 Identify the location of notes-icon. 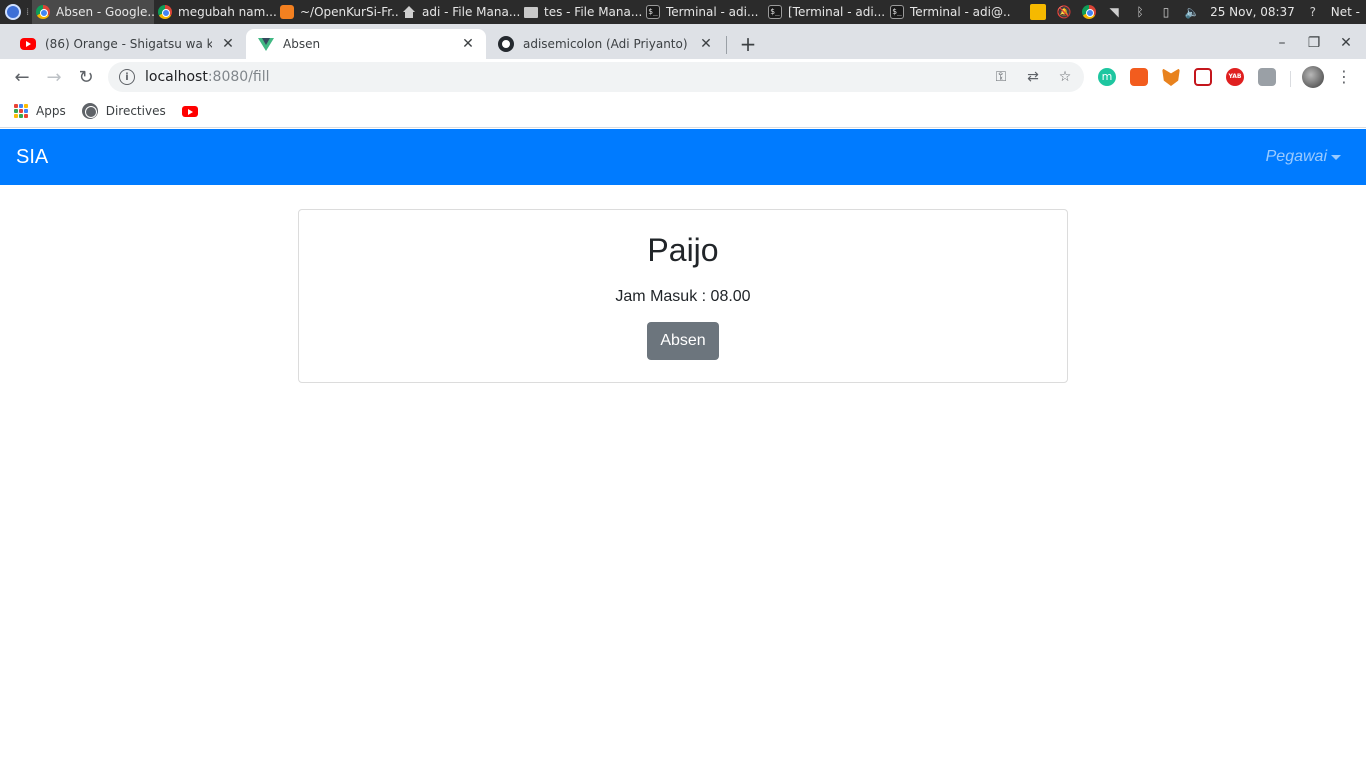
(1038, 12).